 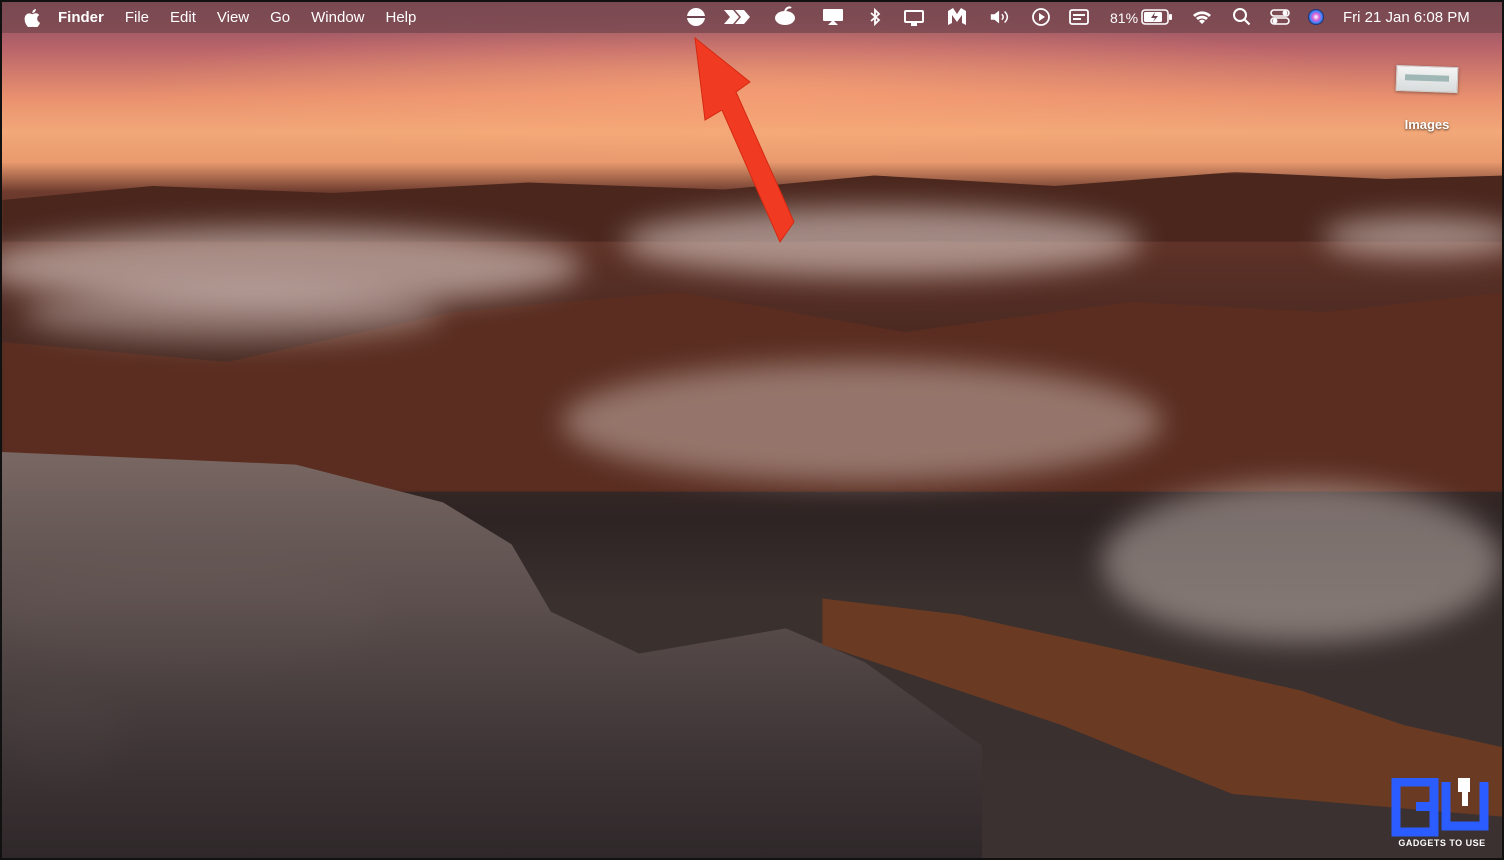 I want to click on fast-forward-icon, so click(x=737, y=17).